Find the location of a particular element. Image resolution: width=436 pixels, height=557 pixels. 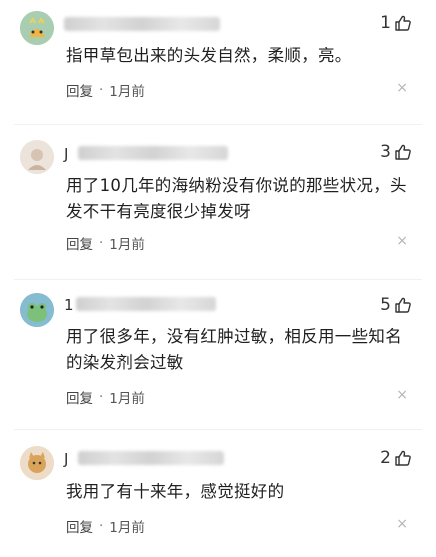

like-count: 2 is located at coordinates (385, 458).